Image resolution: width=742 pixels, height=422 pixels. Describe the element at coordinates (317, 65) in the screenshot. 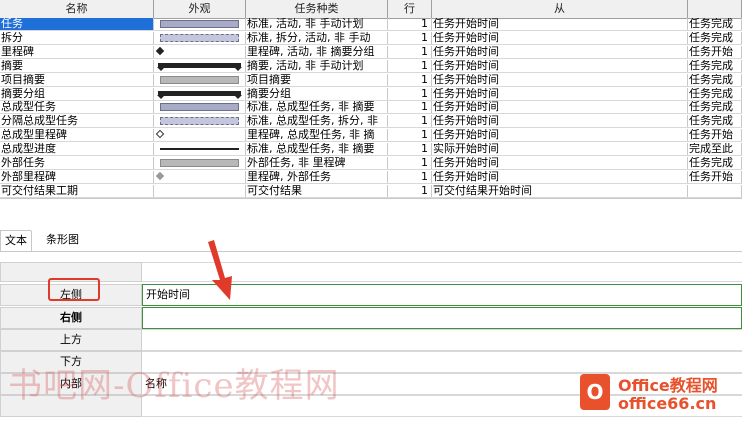

I see `cell-kind: 摘要, 活动, 非 手动计划` at that location.